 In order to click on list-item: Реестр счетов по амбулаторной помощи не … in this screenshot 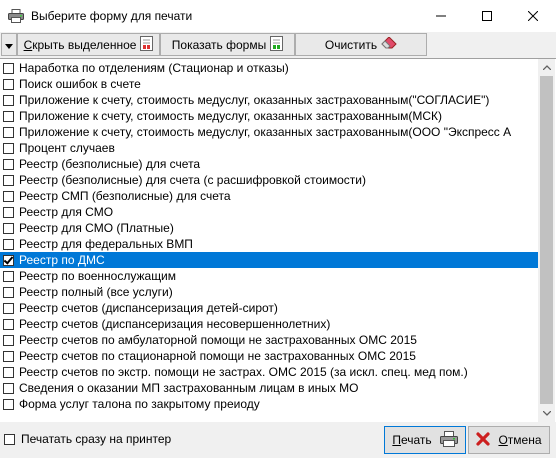, I will do `click(269, 340)`.